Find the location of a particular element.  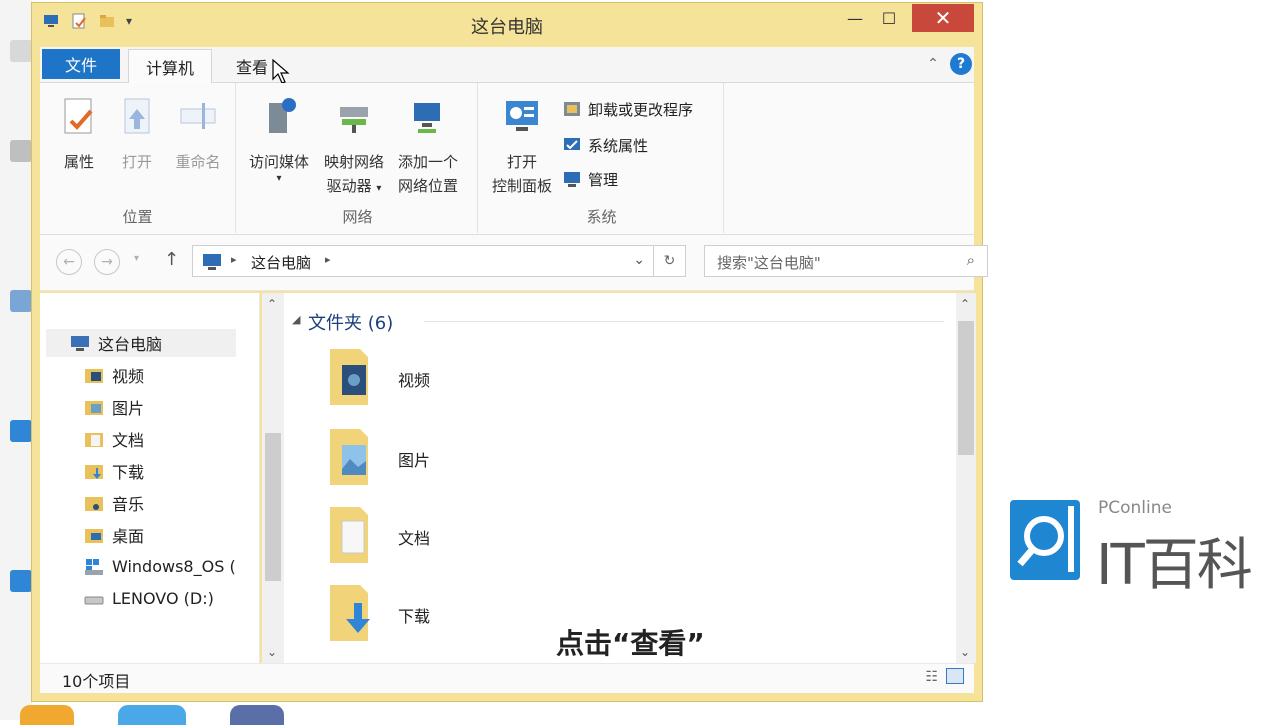

content-scroll-thumb is located at coordinates (966, 388).